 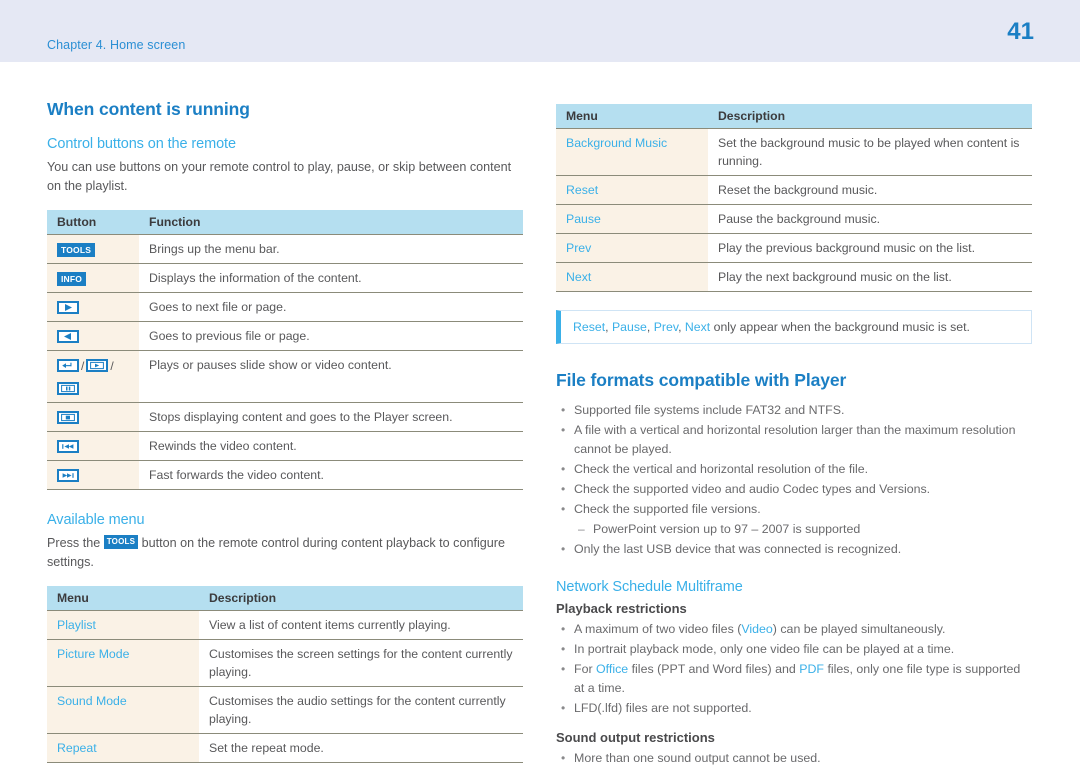 What do you see at coordinates (75, 542) in the screenshot?
I see `intro-text-before: Press the` at bounding box center [75, 542].